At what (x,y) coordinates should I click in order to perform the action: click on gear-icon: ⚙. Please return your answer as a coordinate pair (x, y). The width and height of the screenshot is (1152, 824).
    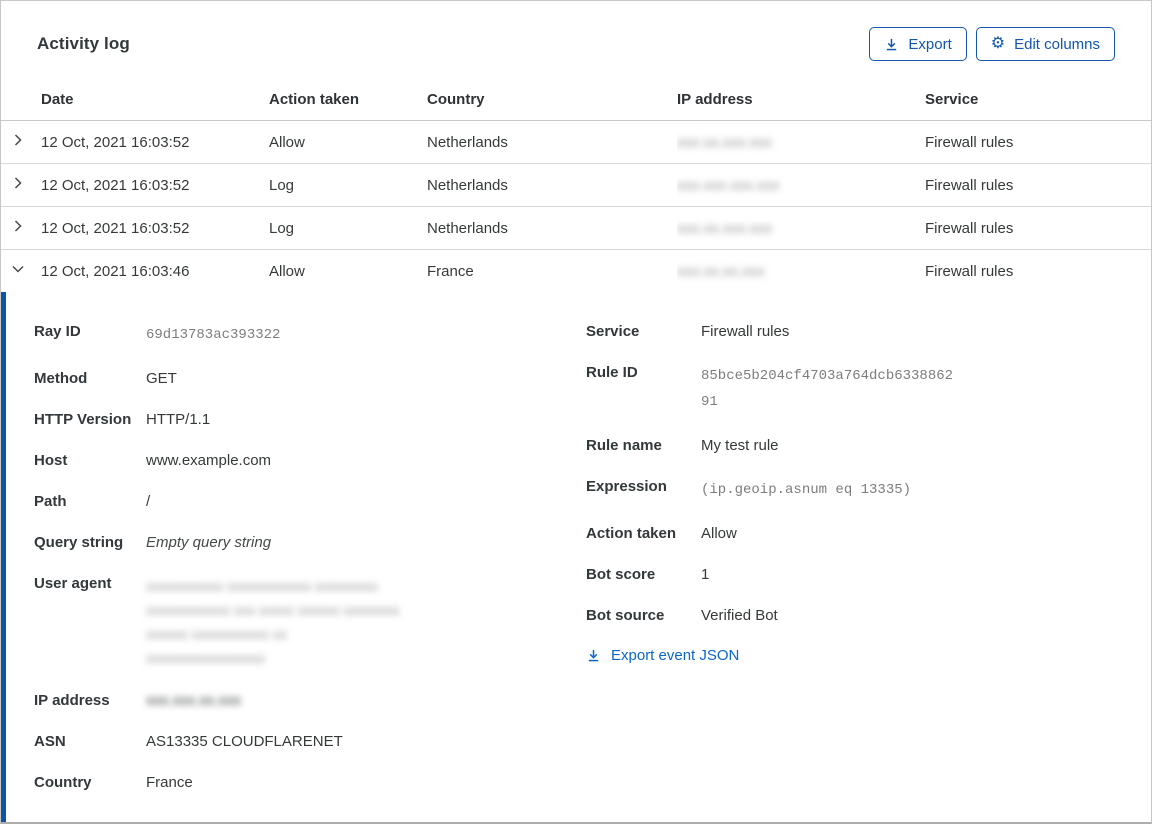
    Looking at the image, I should click on (998, 43).